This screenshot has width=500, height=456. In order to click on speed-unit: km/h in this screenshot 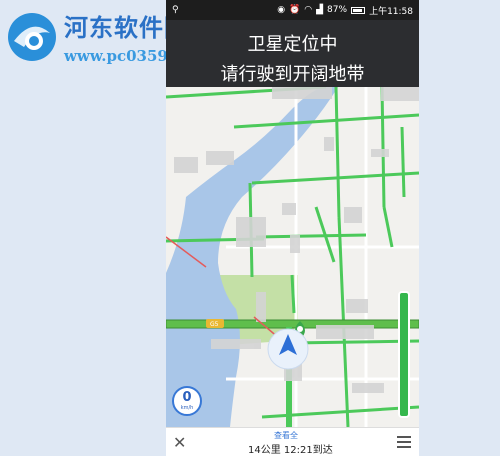, I will do `click(187, 408)`.